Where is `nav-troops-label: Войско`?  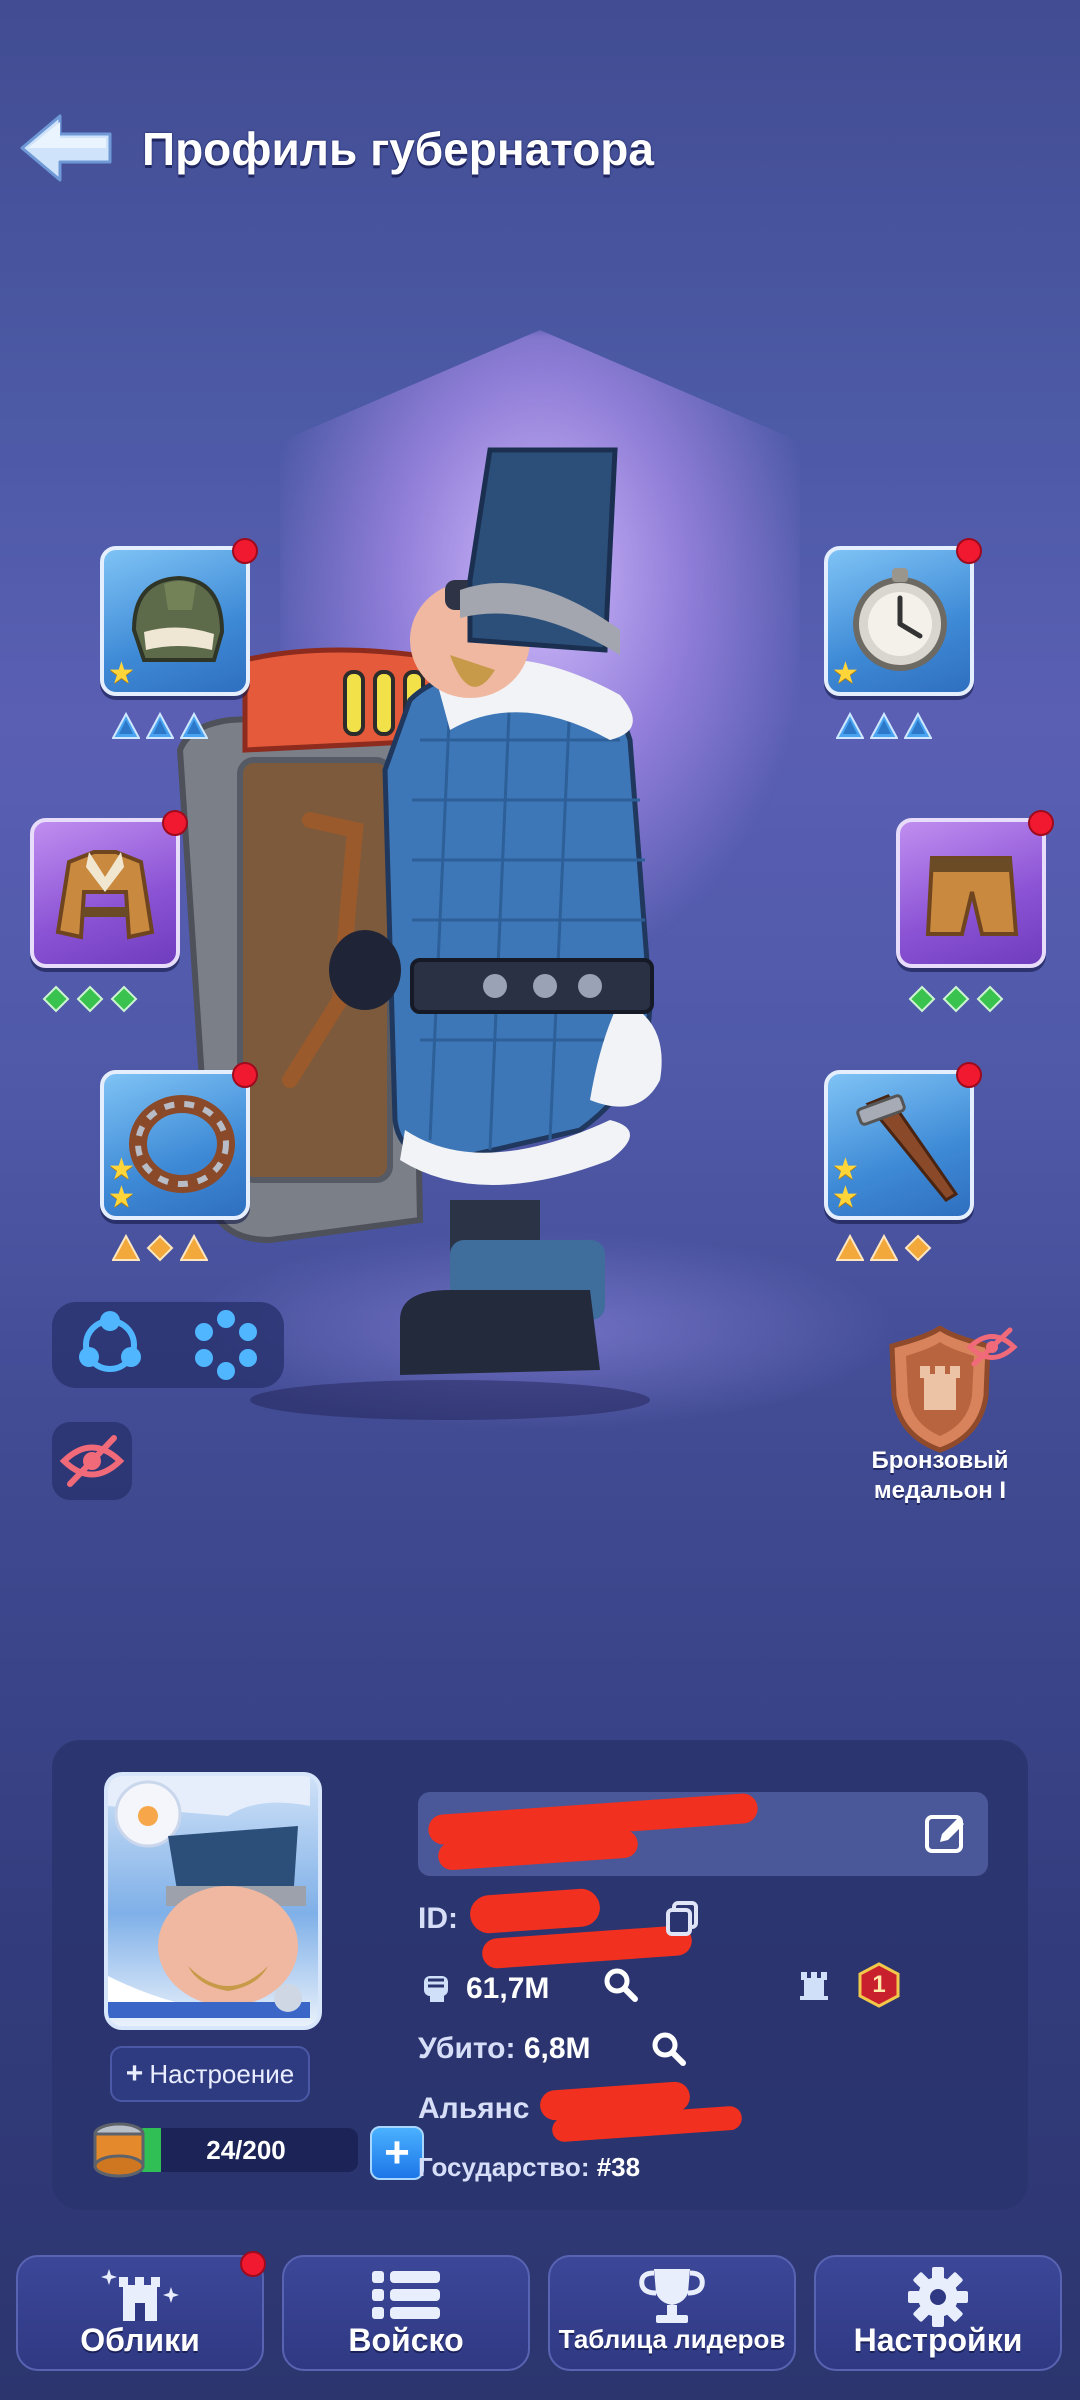
nav-troops-label: Войско is located at coordinates (406, 2340).